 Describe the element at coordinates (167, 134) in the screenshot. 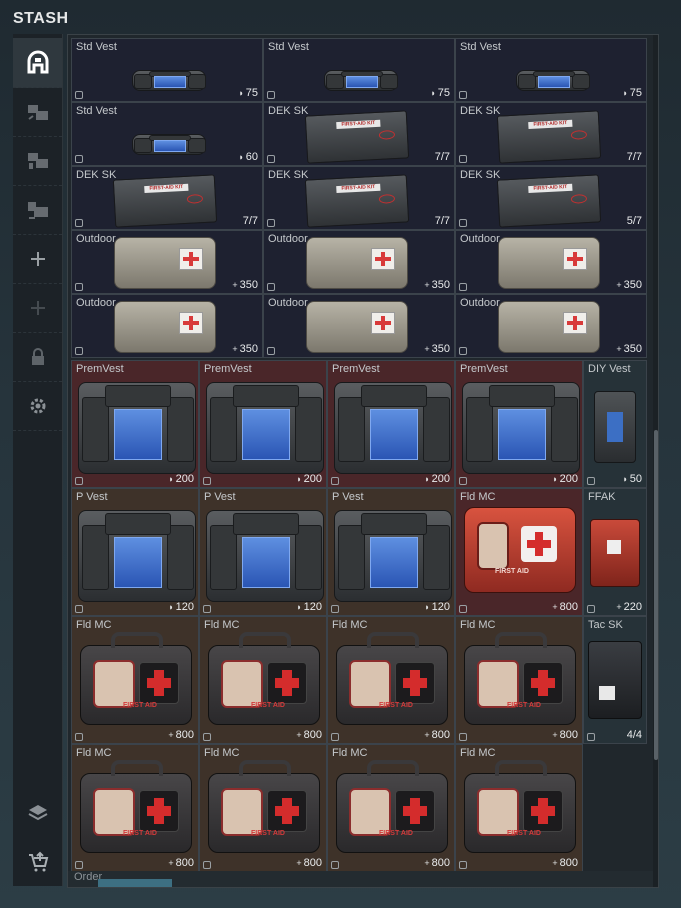

I see `stash-item-cell: Std Vest ◗ 60` at that location.